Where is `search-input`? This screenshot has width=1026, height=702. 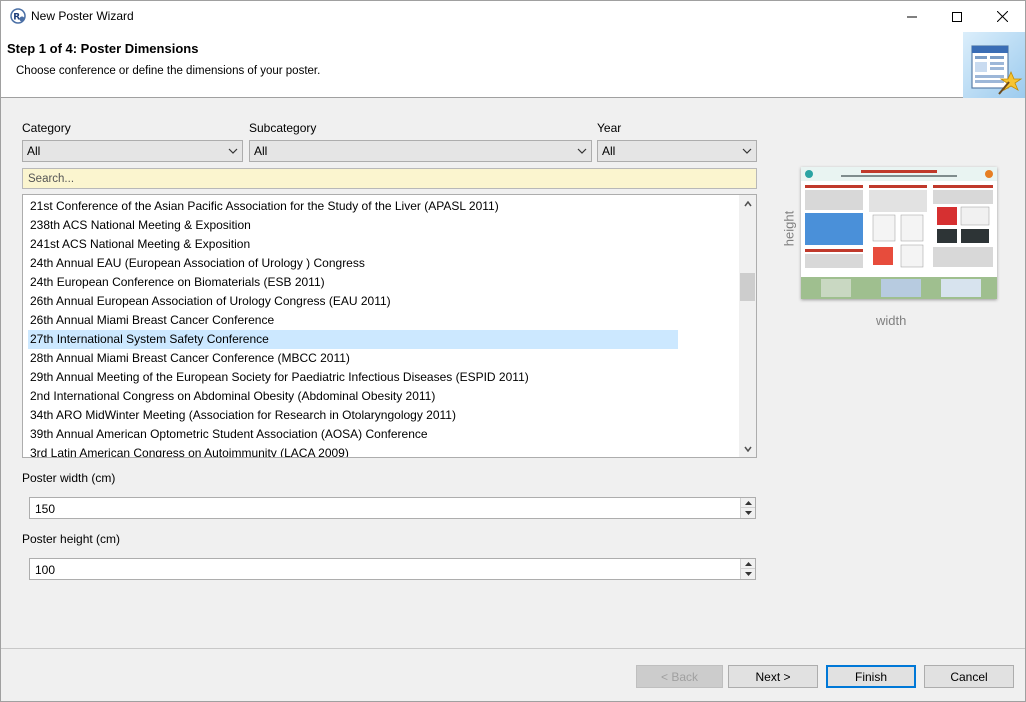 search-input is located at coordinates (389, 178).